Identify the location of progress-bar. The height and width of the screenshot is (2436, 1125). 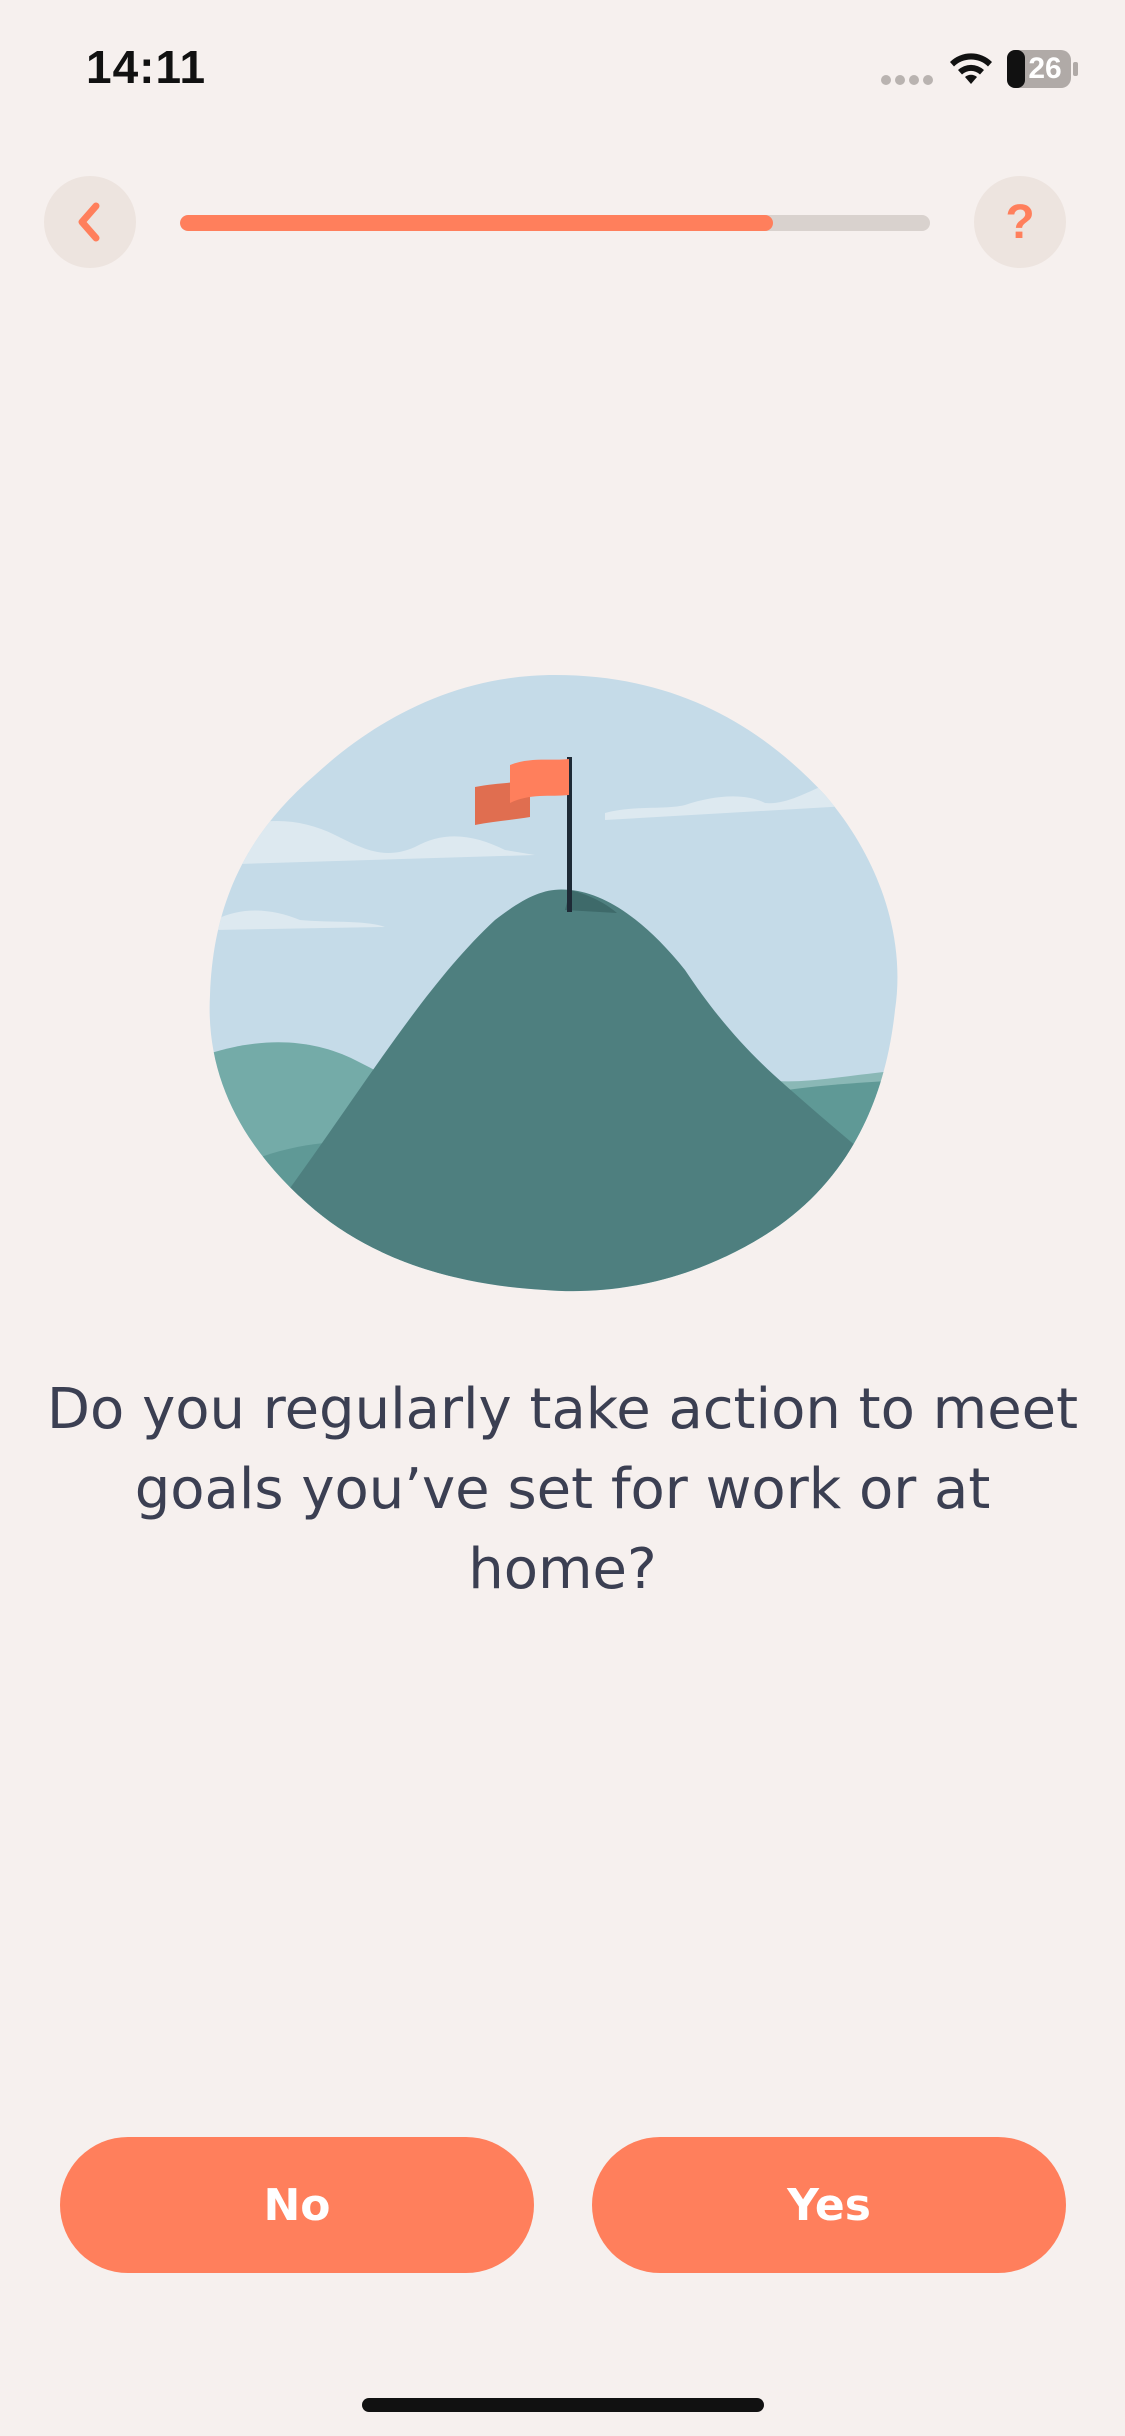
(555, 223).